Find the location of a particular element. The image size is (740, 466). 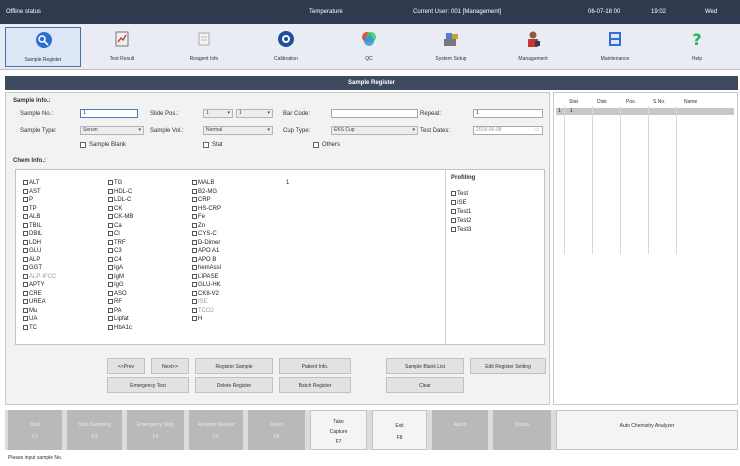

test-checkbox-igm: IgM is located at coordinates (116, 277).